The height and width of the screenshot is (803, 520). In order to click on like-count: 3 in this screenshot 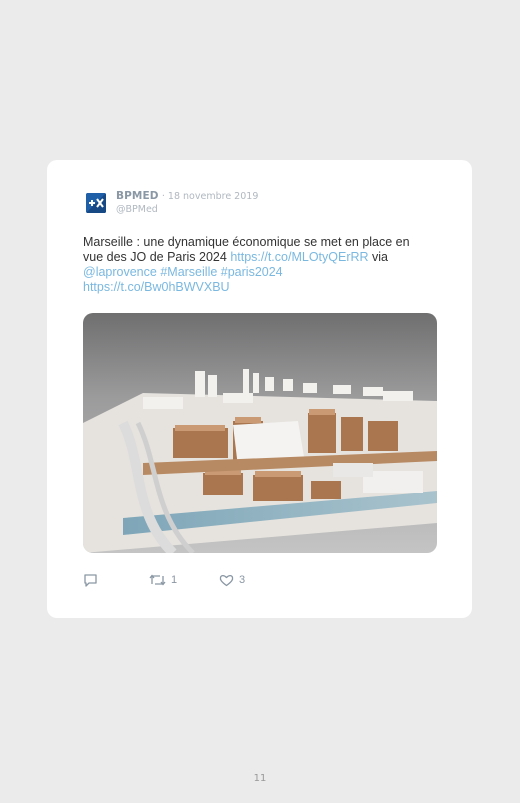, I will do `click(242, 580)`.